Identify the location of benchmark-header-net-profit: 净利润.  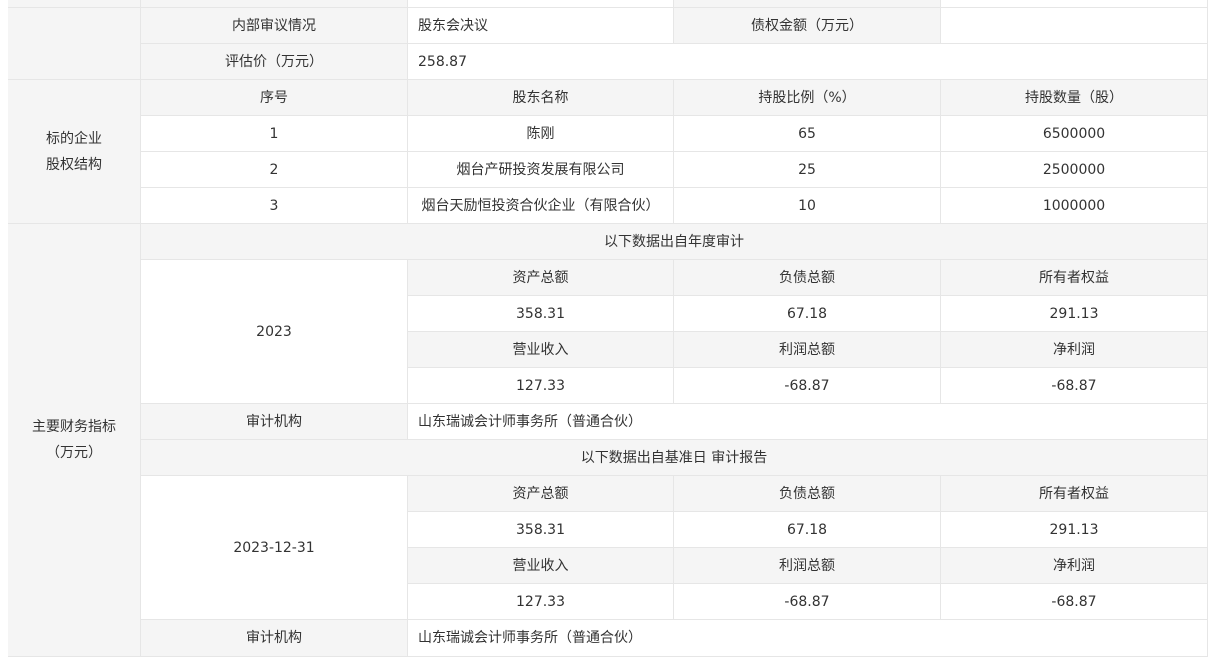
(1074, 566).